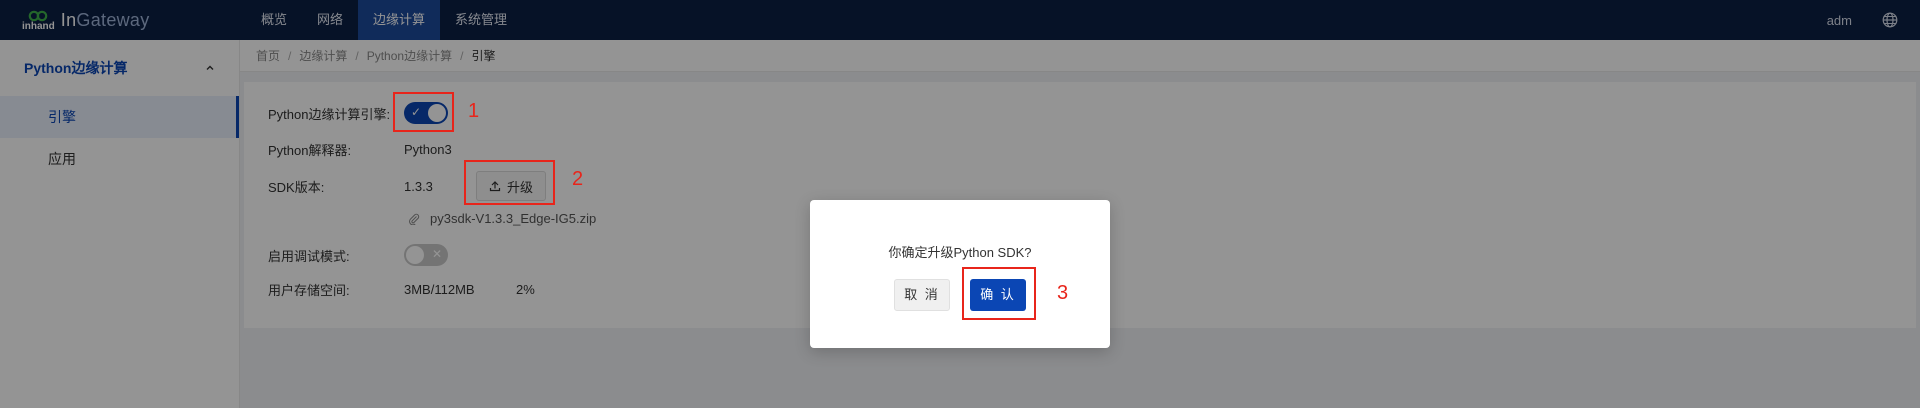 The width and height of the screenshot is (1920, 408). I want to click on cancel-button: 取 消, so click(922, 295).